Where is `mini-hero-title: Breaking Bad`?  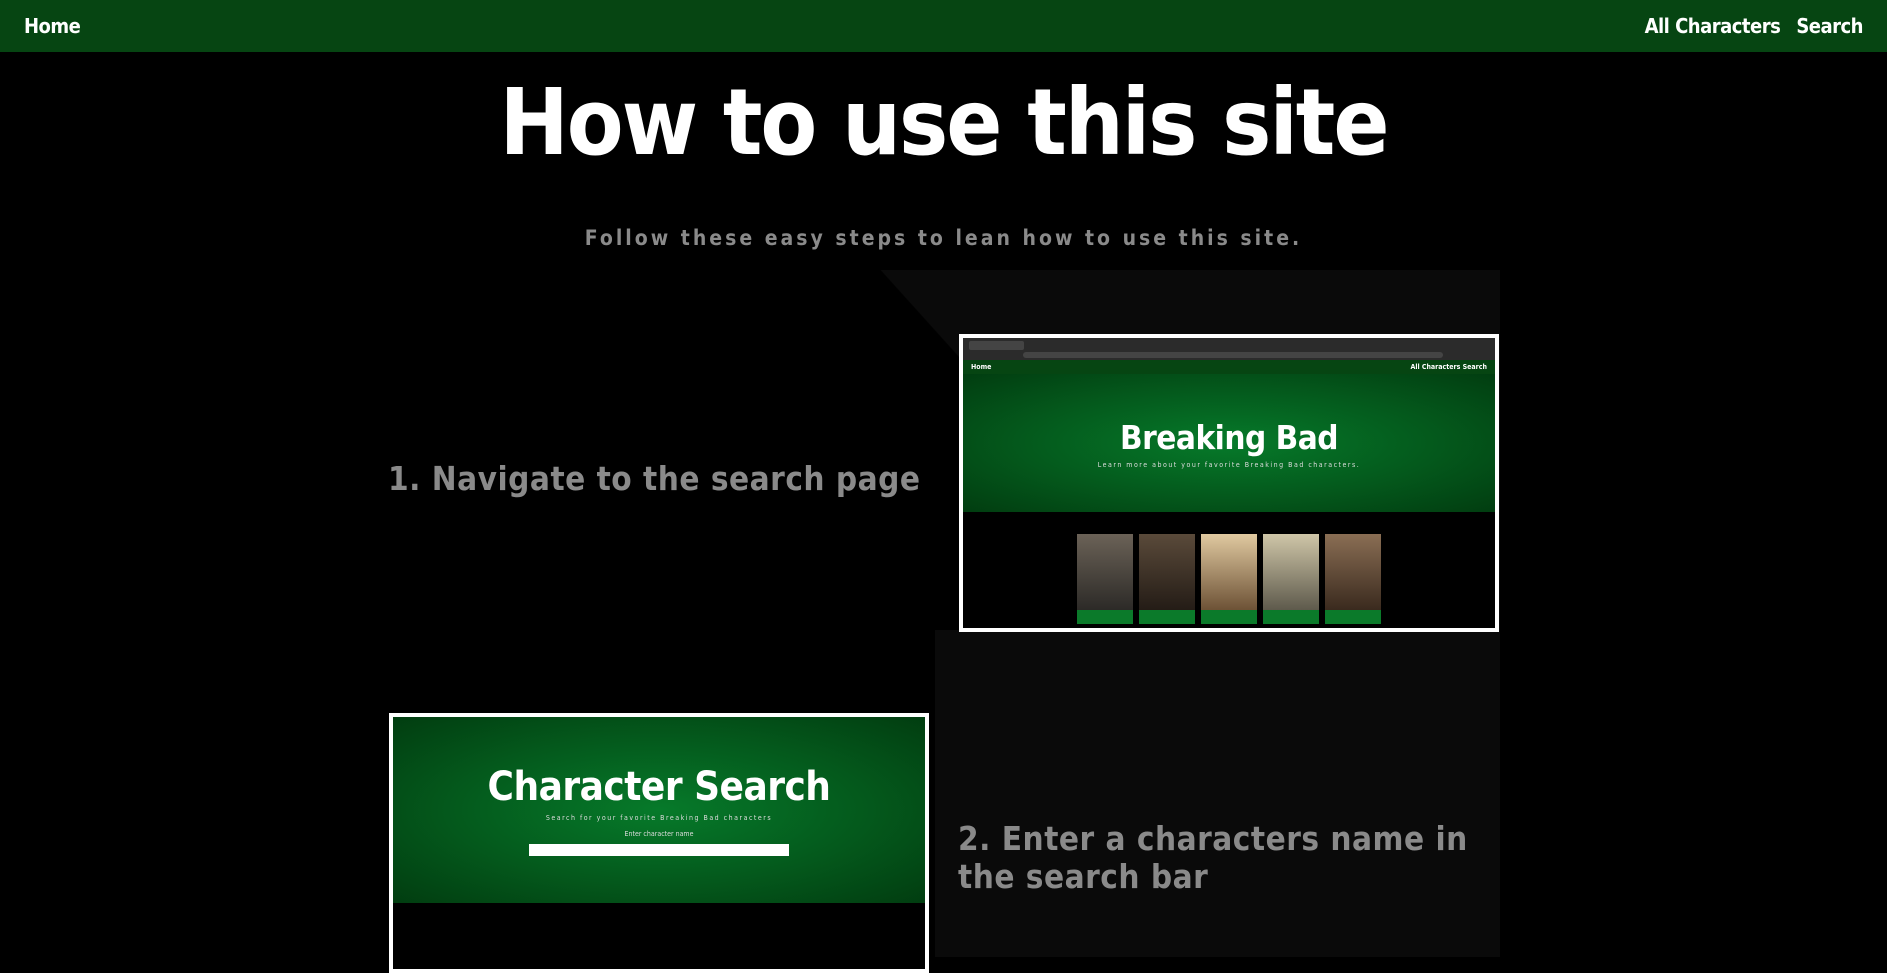
mini-hero-title: Breaking Bad is located at coordinates (1229, 437).